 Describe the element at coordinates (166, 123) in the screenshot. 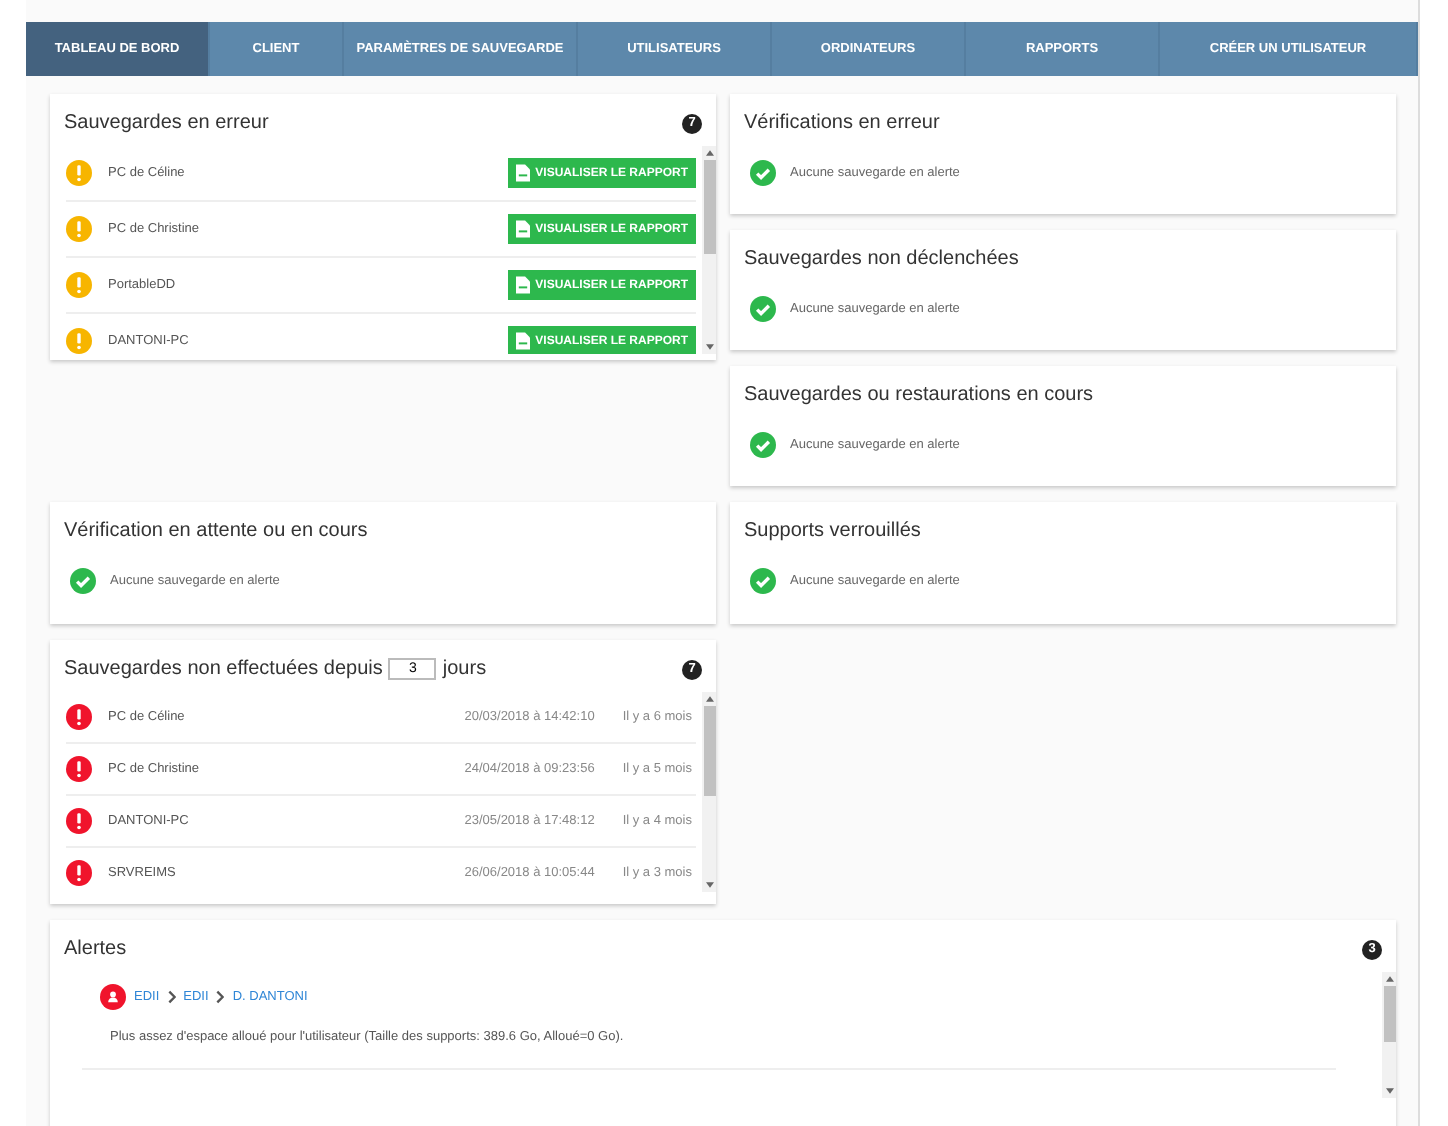

I see `card-title: Sauvegardes en erreur` at that location.